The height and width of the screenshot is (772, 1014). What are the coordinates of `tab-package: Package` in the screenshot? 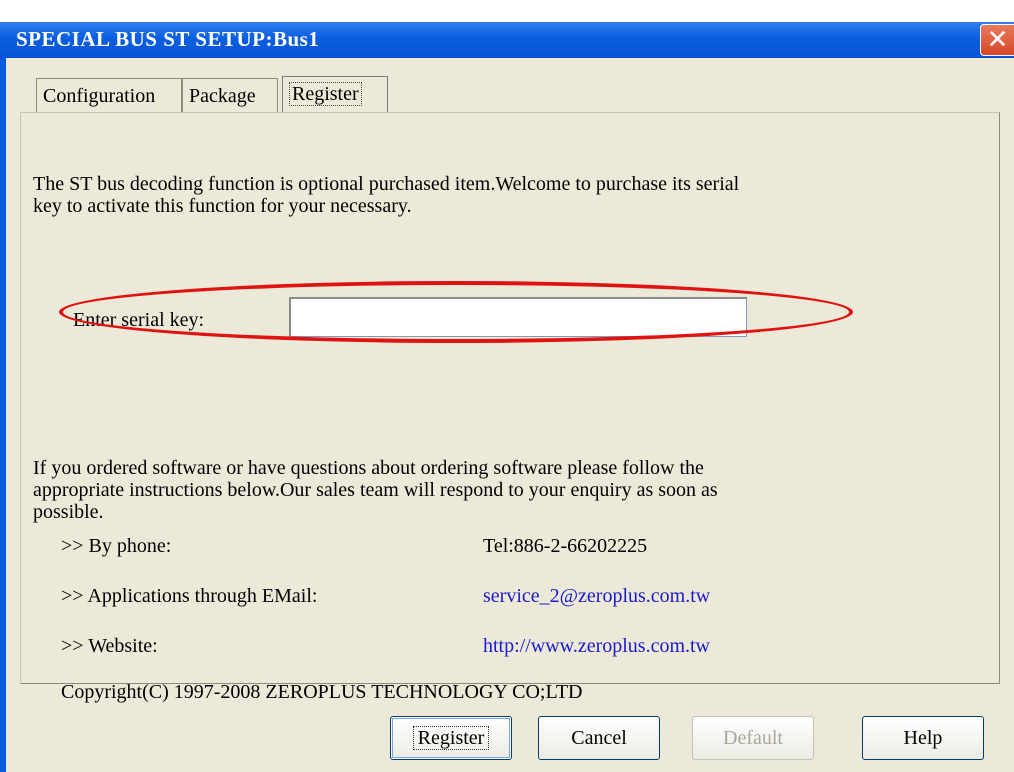 It's located at (230, 95).